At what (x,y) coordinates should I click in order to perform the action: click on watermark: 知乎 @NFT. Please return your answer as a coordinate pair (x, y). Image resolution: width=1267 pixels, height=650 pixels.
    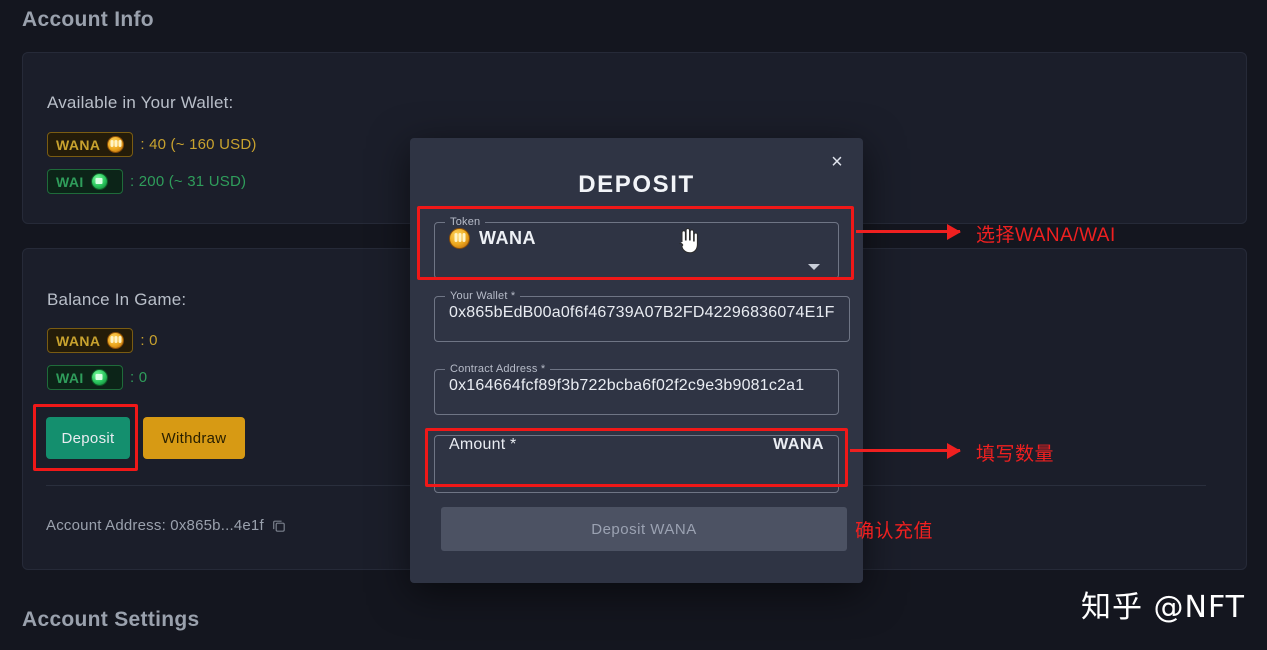
    Looking at the image, I should click on (1162, 607).